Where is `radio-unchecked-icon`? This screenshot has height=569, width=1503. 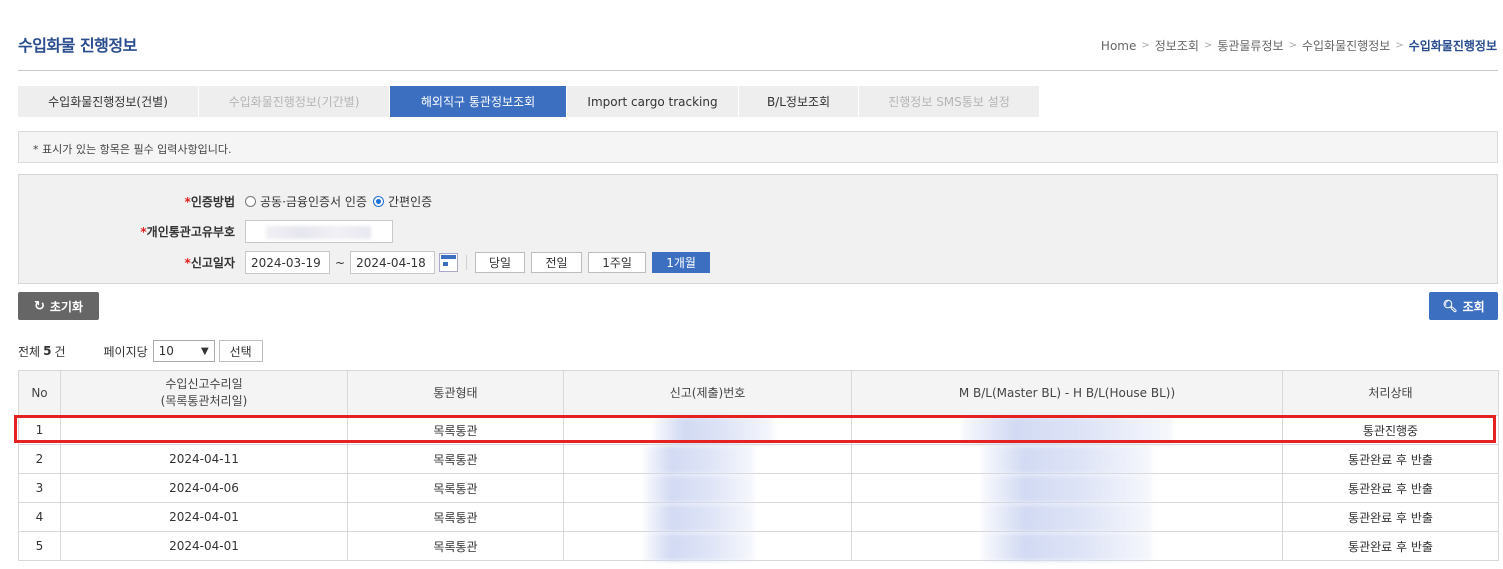 radio-unchecked-icon is located at coordinates (250, 201).